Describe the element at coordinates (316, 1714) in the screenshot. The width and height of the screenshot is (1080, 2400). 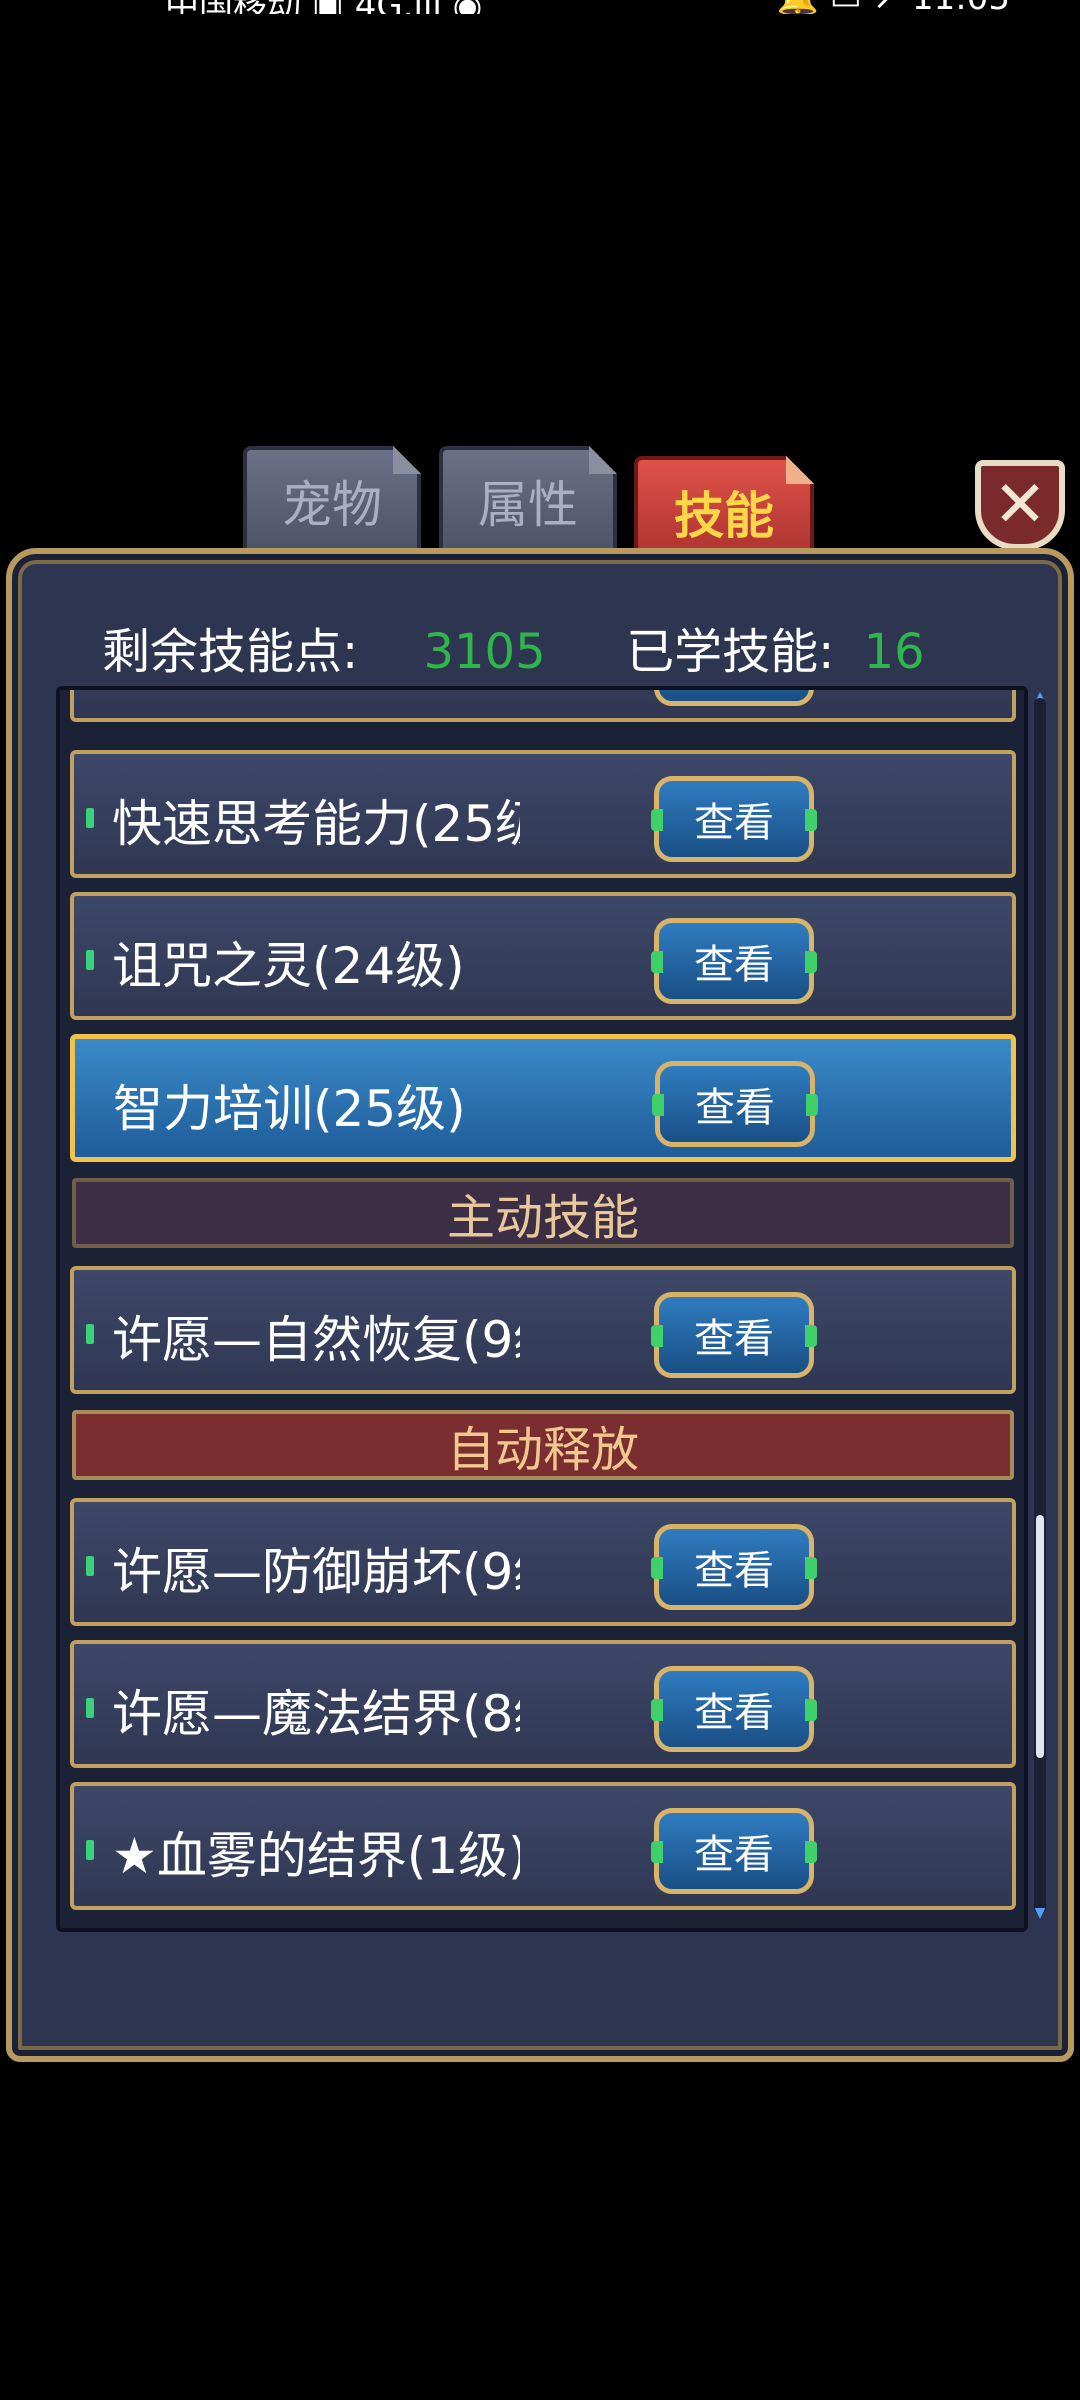
I see `skill-name: 许愿—魔法结界(8级)` at that location.